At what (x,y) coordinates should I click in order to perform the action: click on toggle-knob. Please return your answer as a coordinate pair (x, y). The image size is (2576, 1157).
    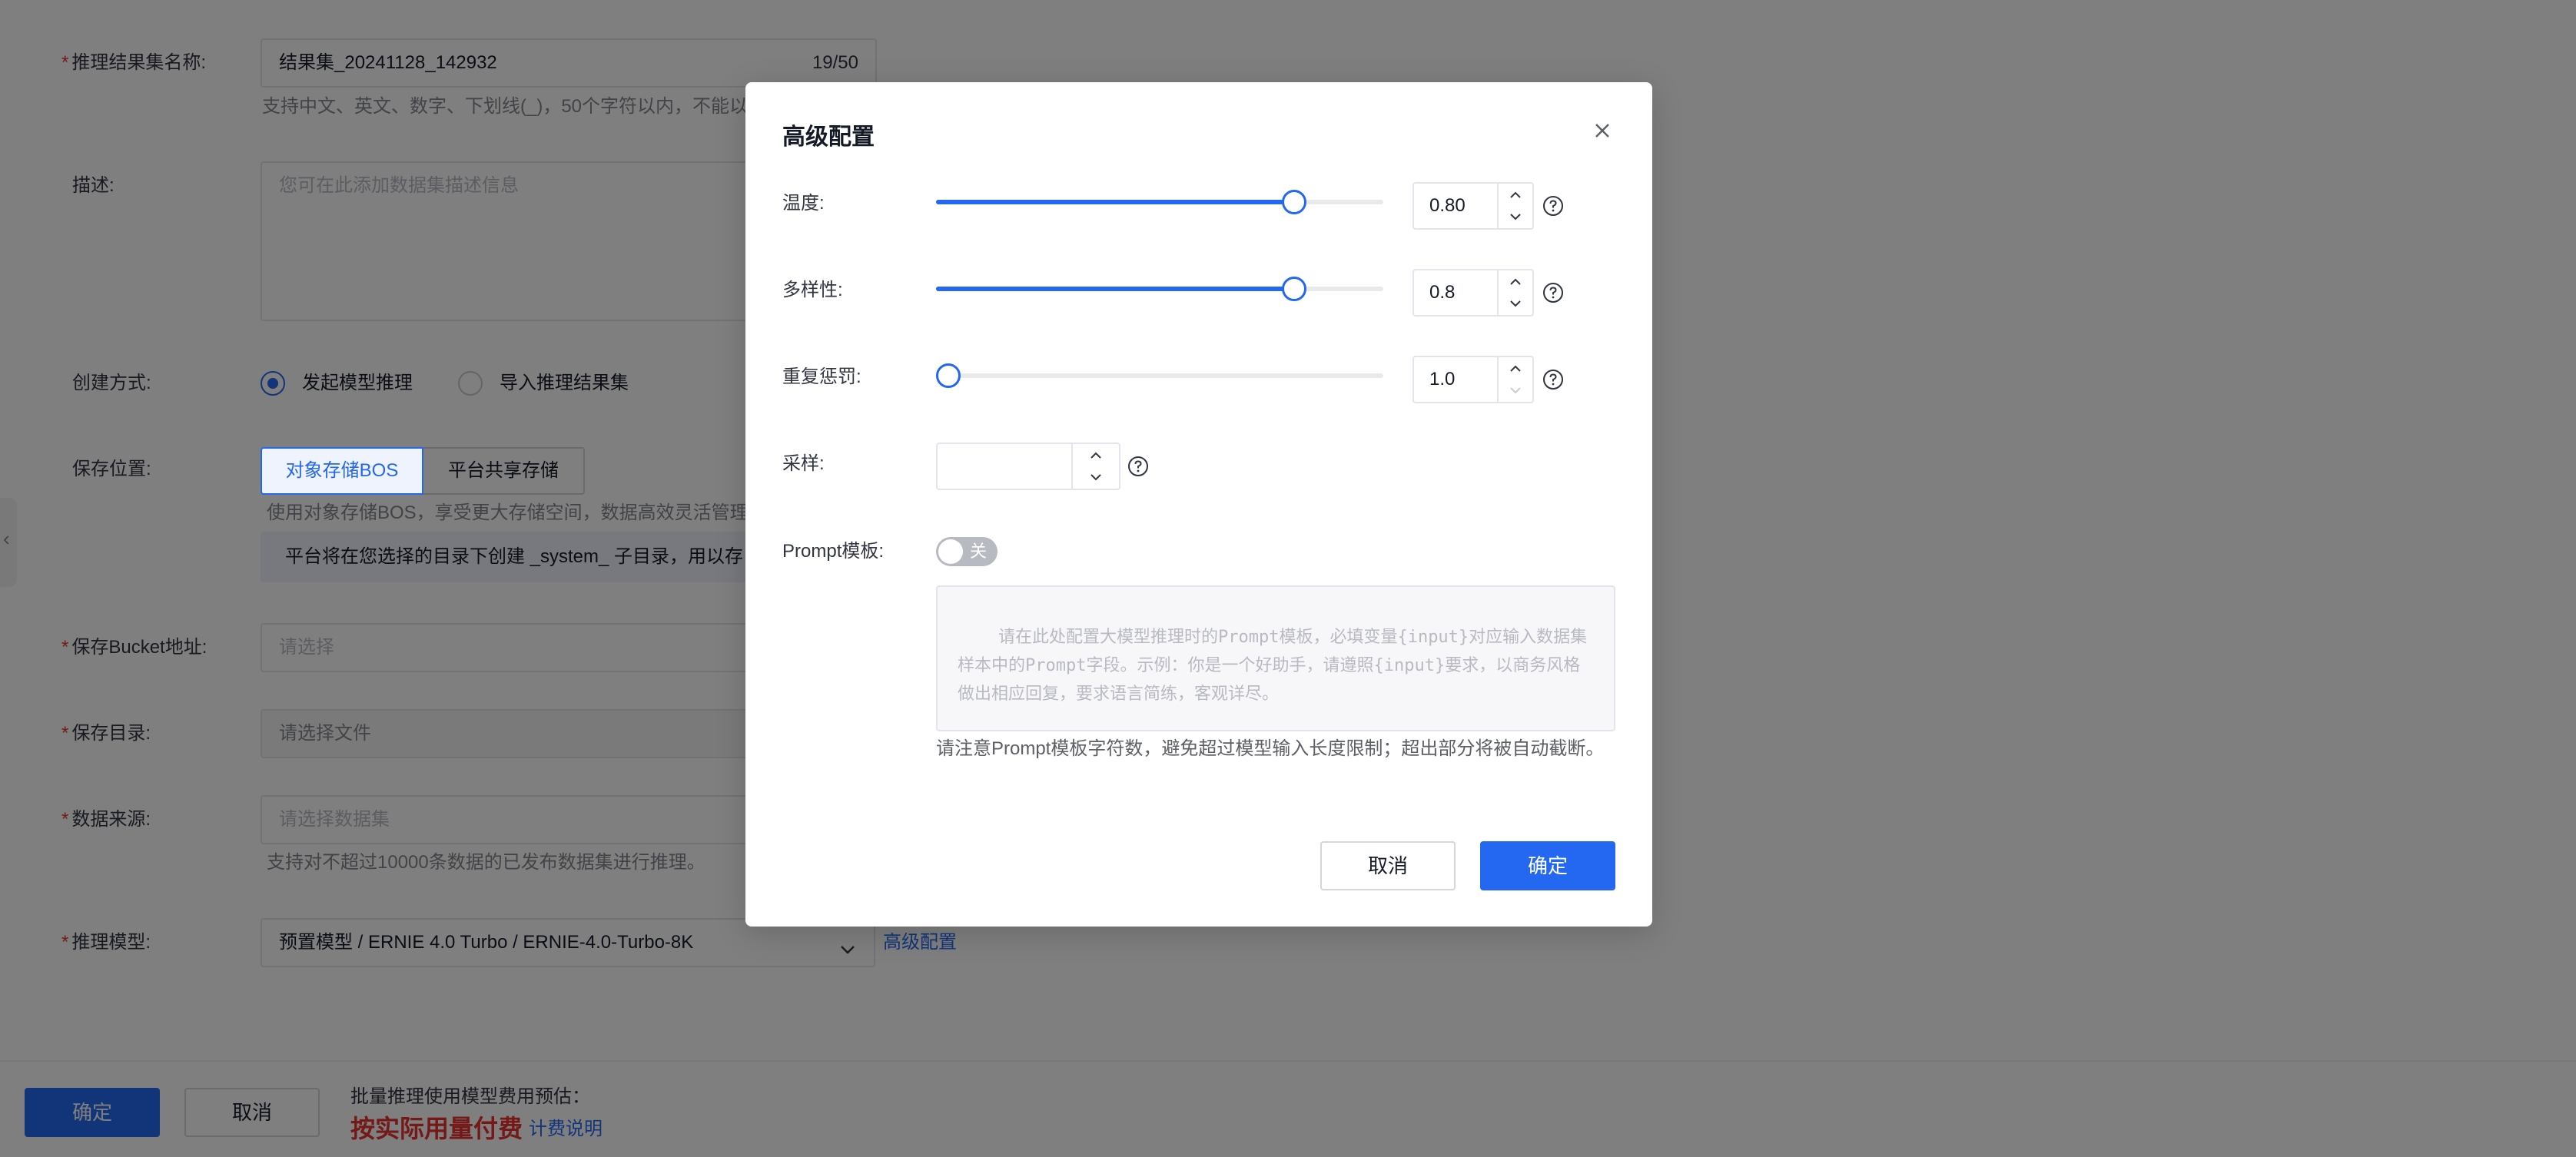
    Looking at the image, I should click on (951, 551).